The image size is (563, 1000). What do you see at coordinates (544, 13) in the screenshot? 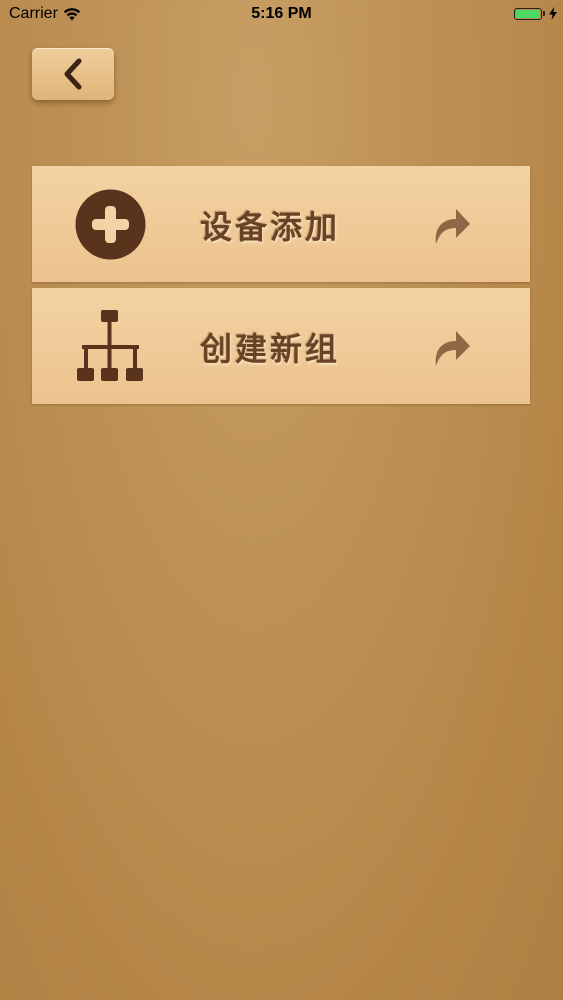
I see `battery-tip` at bounding box center [544, 13].